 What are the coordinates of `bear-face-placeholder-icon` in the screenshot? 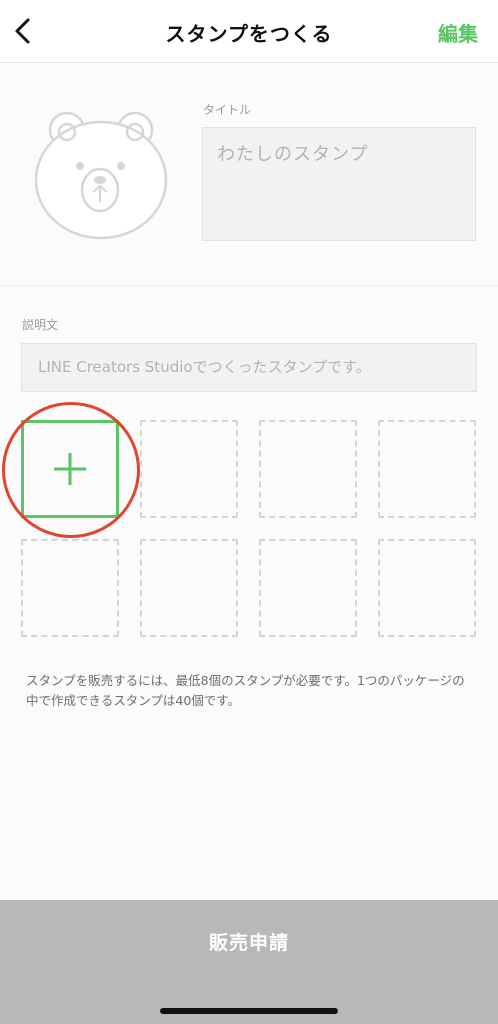 It's located at (101, 175).